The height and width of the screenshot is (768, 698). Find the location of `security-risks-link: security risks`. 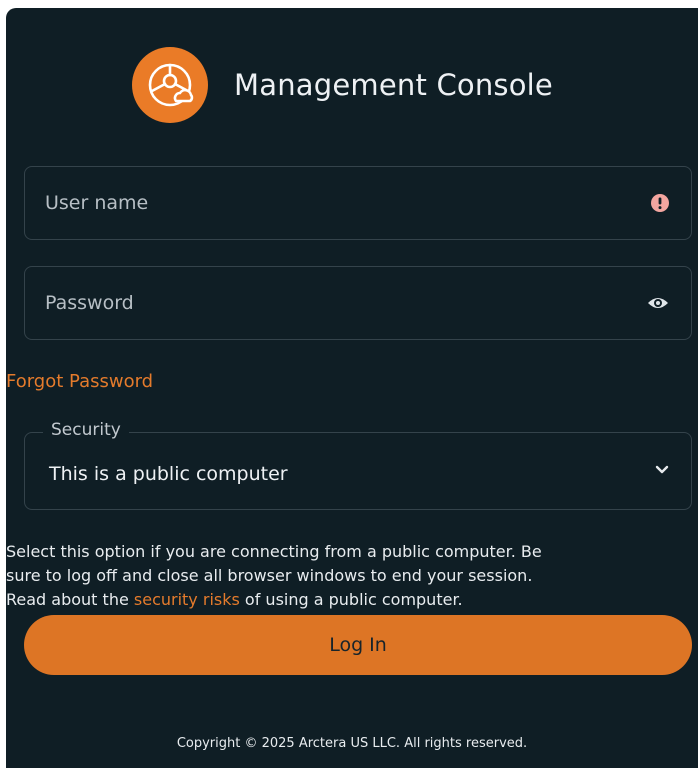

security-risks-link: security risks is located at coordinates (187, 599).